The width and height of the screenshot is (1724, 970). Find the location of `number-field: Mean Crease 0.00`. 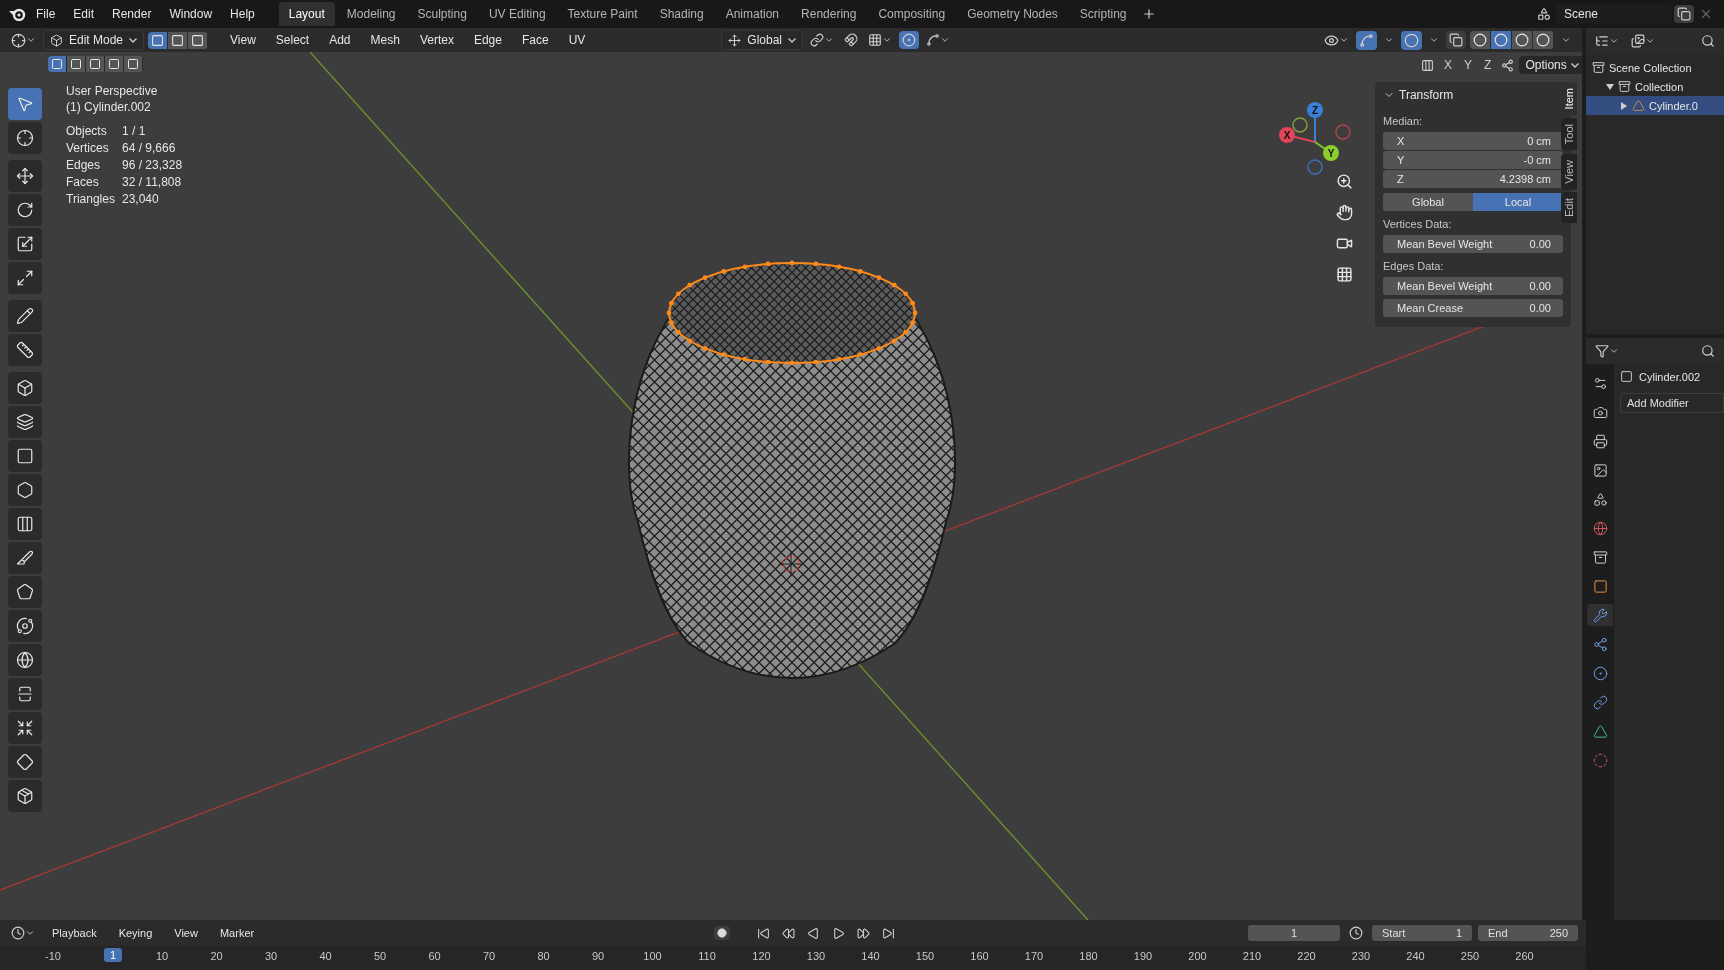

number-field: Mean Crease 0.00 is located at coordinates (1473, 308).